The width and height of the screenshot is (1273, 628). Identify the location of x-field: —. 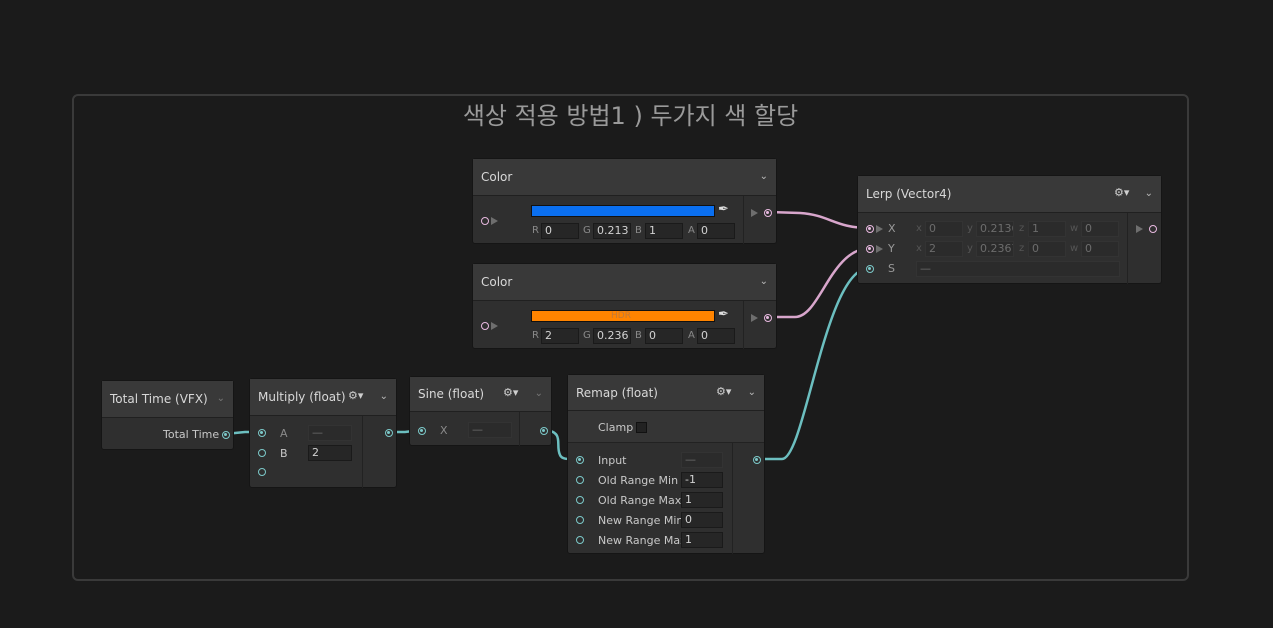
(490, 430).